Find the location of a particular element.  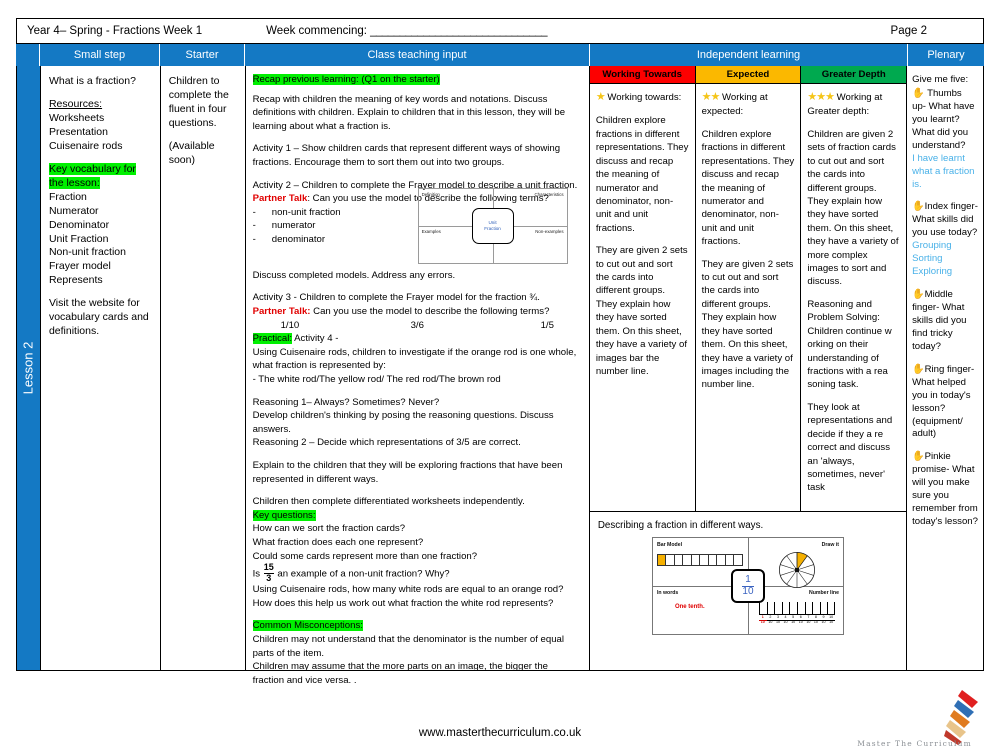

level-label: Working towards: is located at coordinates (644, 97).